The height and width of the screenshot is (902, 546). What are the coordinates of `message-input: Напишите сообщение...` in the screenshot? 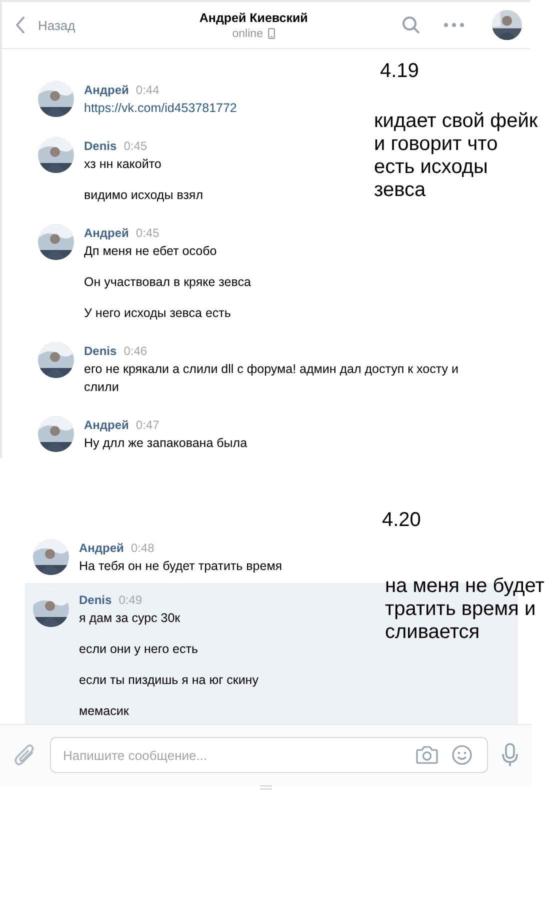 It's located at (269, 755).